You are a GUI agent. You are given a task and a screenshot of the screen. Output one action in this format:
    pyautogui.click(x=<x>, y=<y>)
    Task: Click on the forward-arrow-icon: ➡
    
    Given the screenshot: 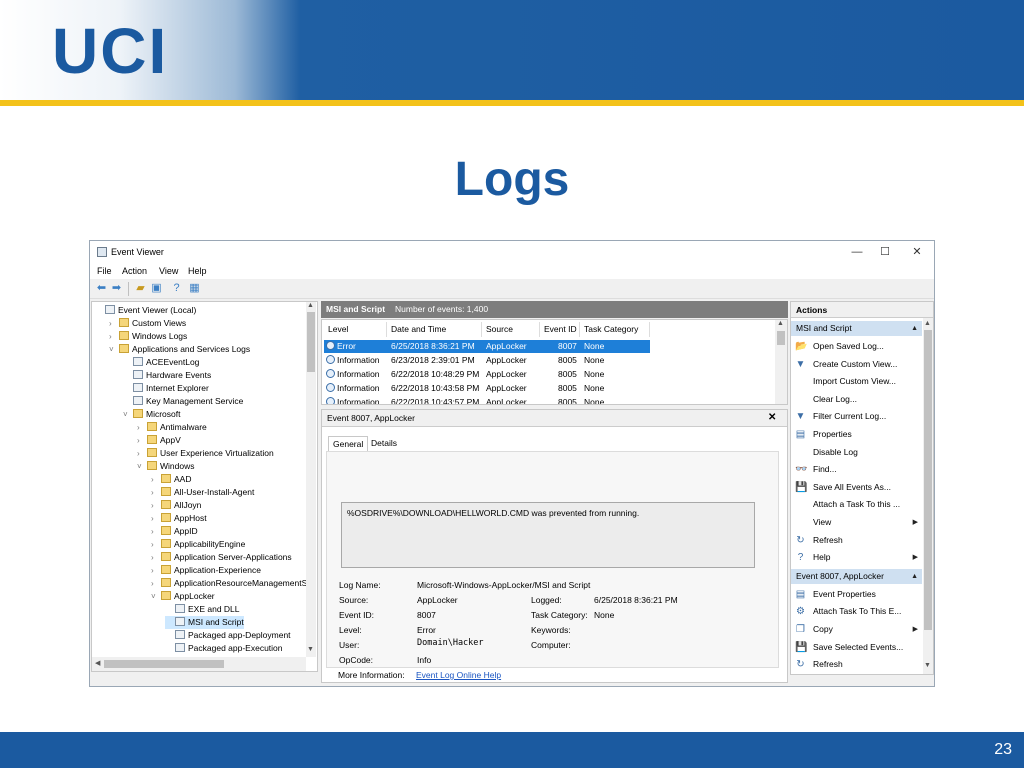 What is the action you would take?
    pyautogui.click(x=116, y=288)
    